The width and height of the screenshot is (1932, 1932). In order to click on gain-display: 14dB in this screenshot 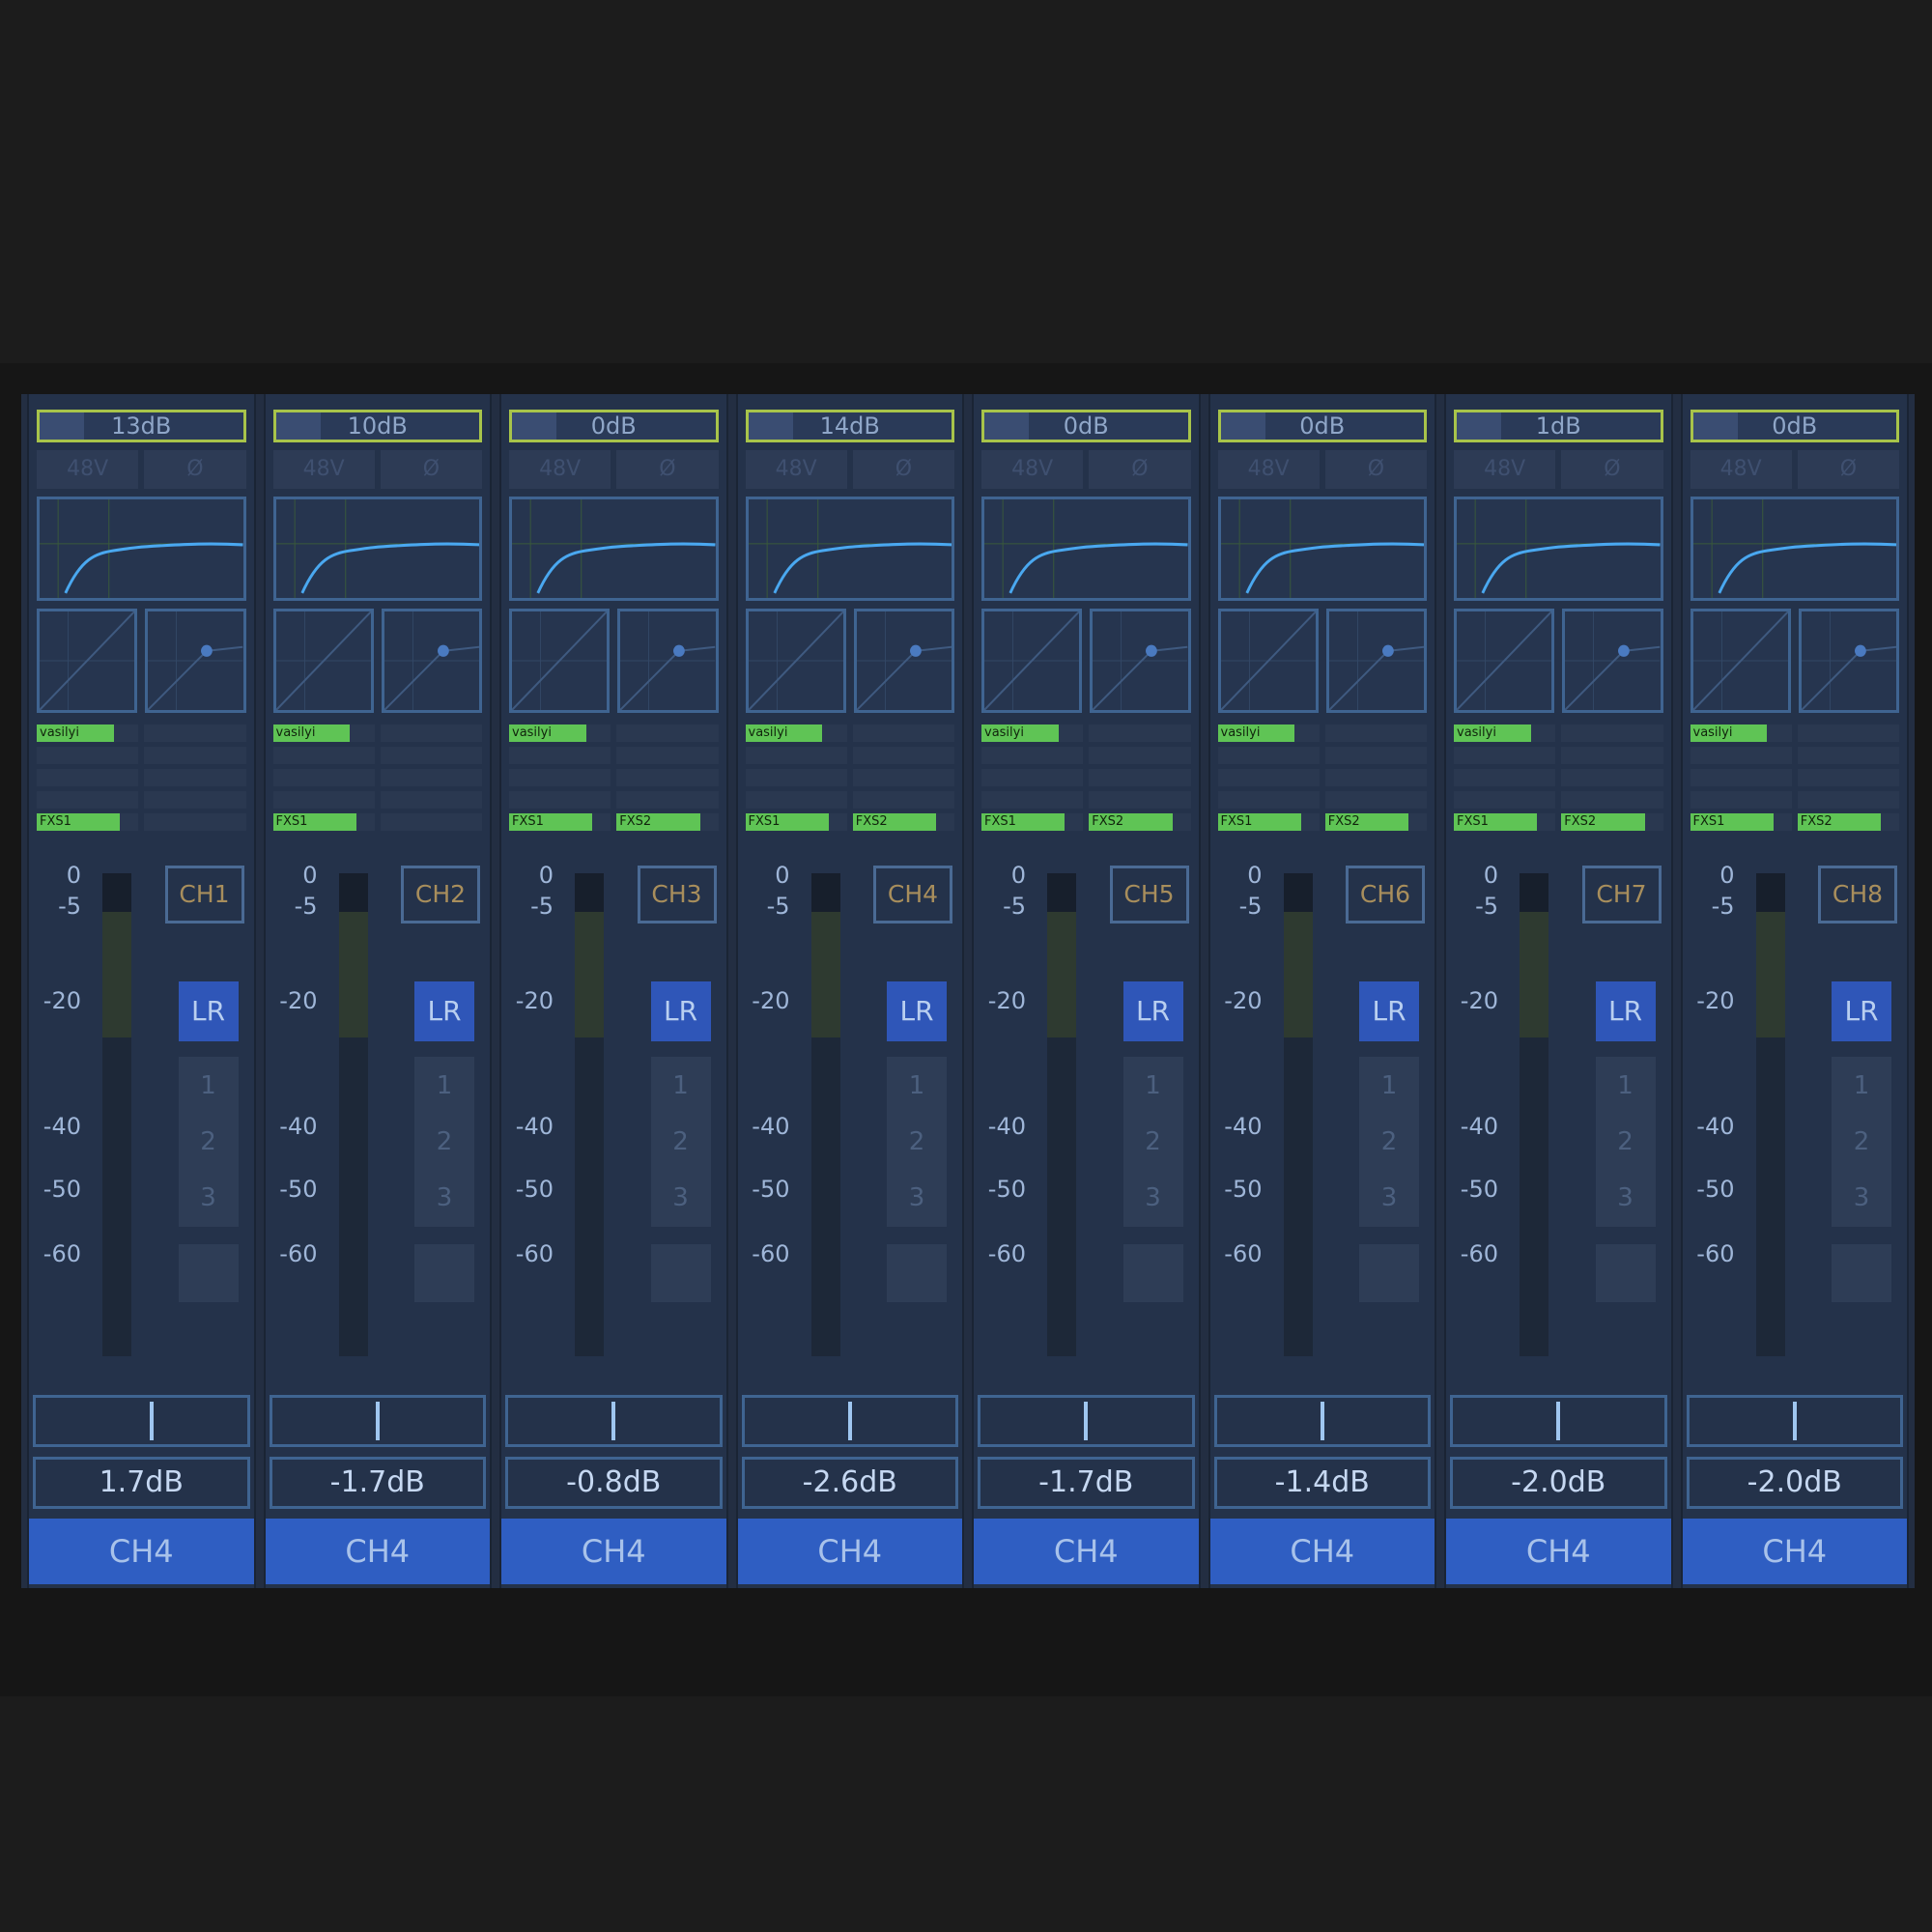, I will do `click(849, 426)`.